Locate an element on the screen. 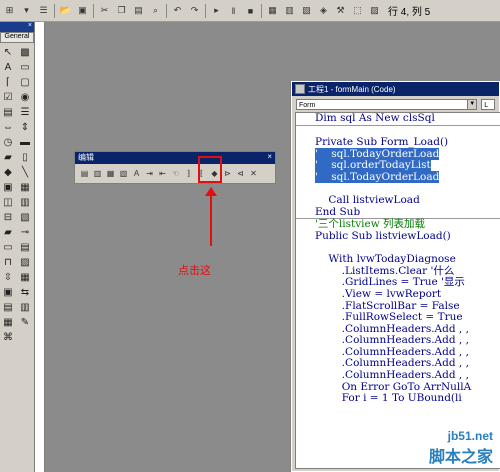  ole-icon: ◫ is located at coordinates (8, 202).